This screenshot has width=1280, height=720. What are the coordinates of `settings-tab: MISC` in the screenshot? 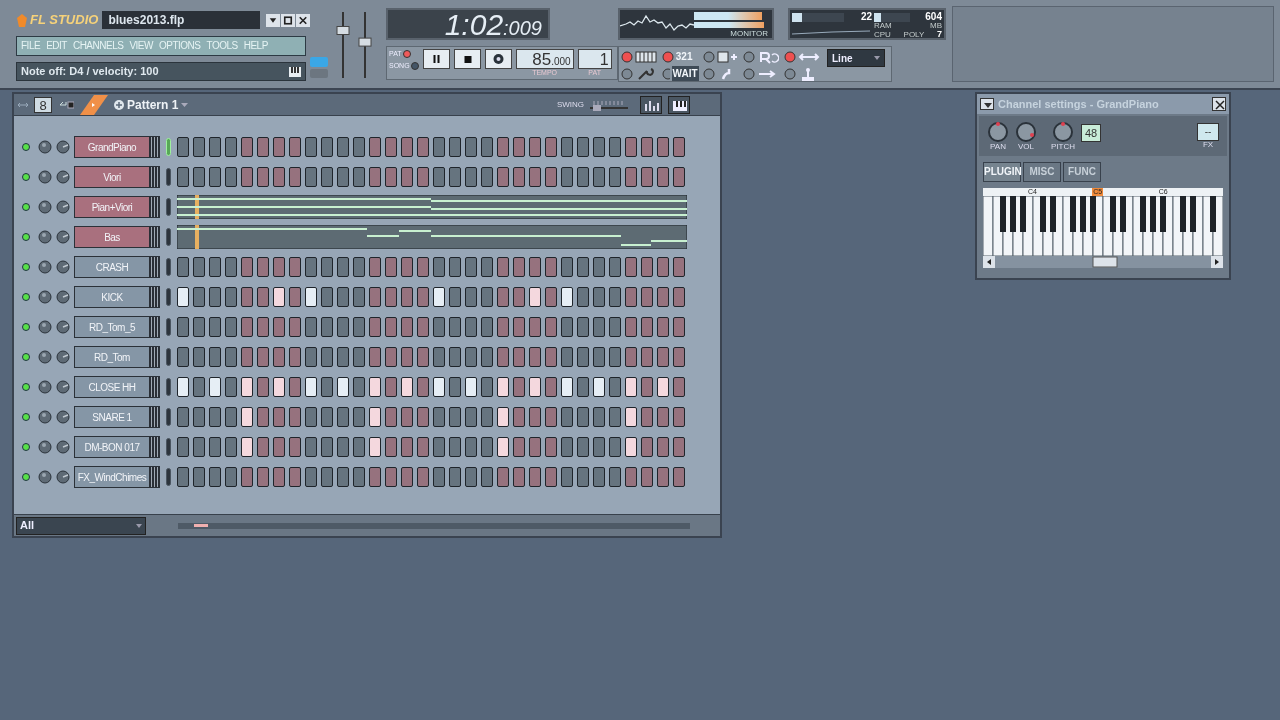 It's located at (1042, 172).